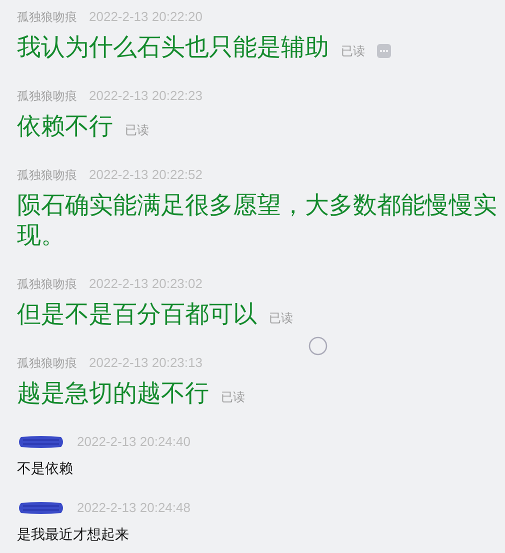 This screenshot has height=553, width=505. I want to click on ellipsis-icon, so click(384, 50).